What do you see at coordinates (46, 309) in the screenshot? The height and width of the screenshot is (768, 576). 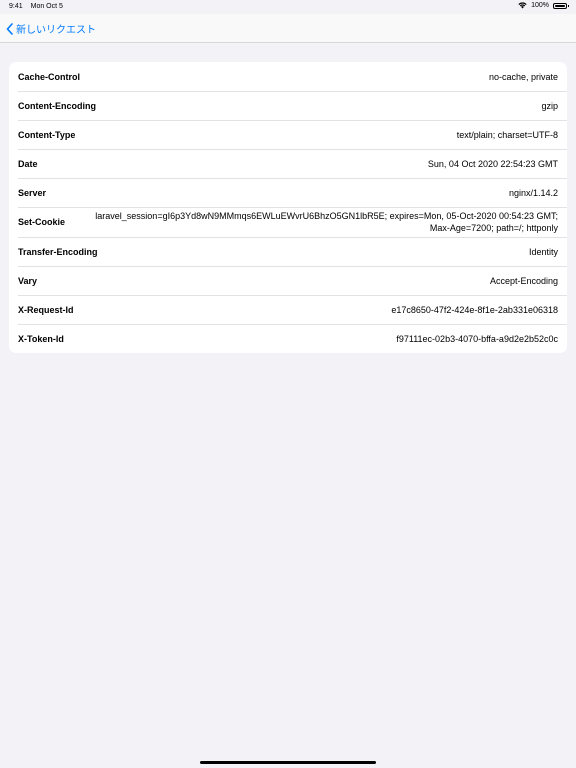 I see `header-key: X-Request-Id` at bounding box center [46, 309].